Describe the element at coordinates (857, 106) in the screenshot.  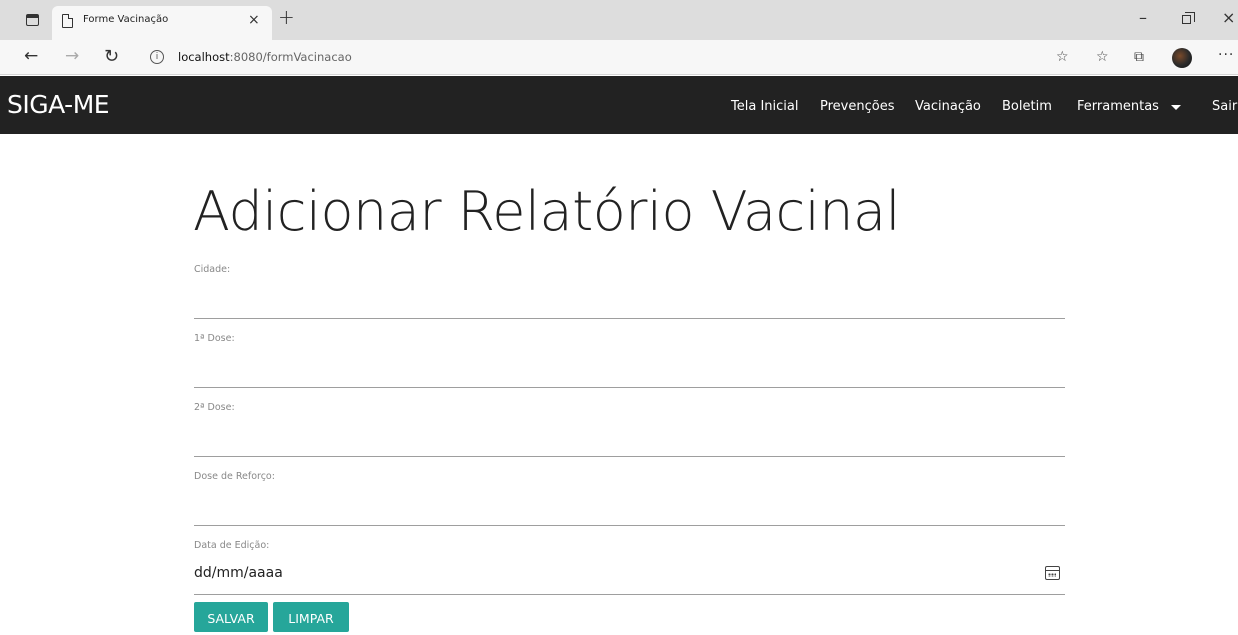
I see `nav-prevencoes: Prevenções` at that location.